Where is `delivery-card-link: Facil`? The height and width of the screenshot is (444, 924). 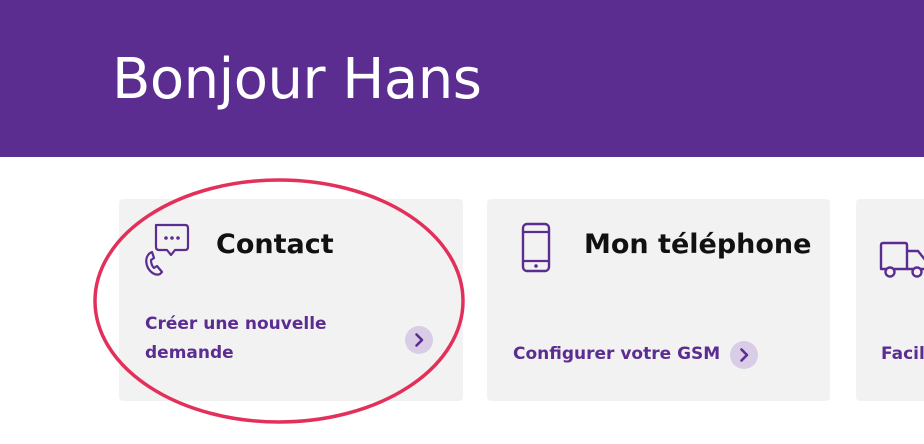 delivery-card-link: Facil is located at coordinates (902, 354).